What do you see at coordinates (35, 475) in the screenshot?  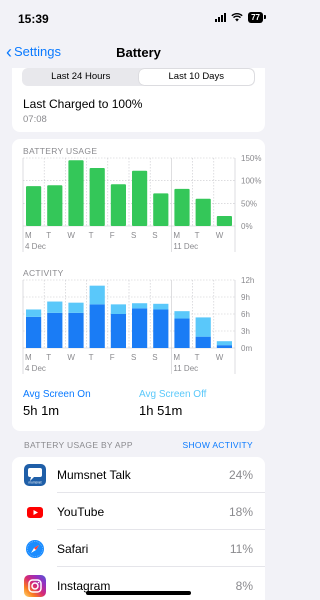 I see `mumsnet-icon: mumsnet` at bounding box center [35, 475].